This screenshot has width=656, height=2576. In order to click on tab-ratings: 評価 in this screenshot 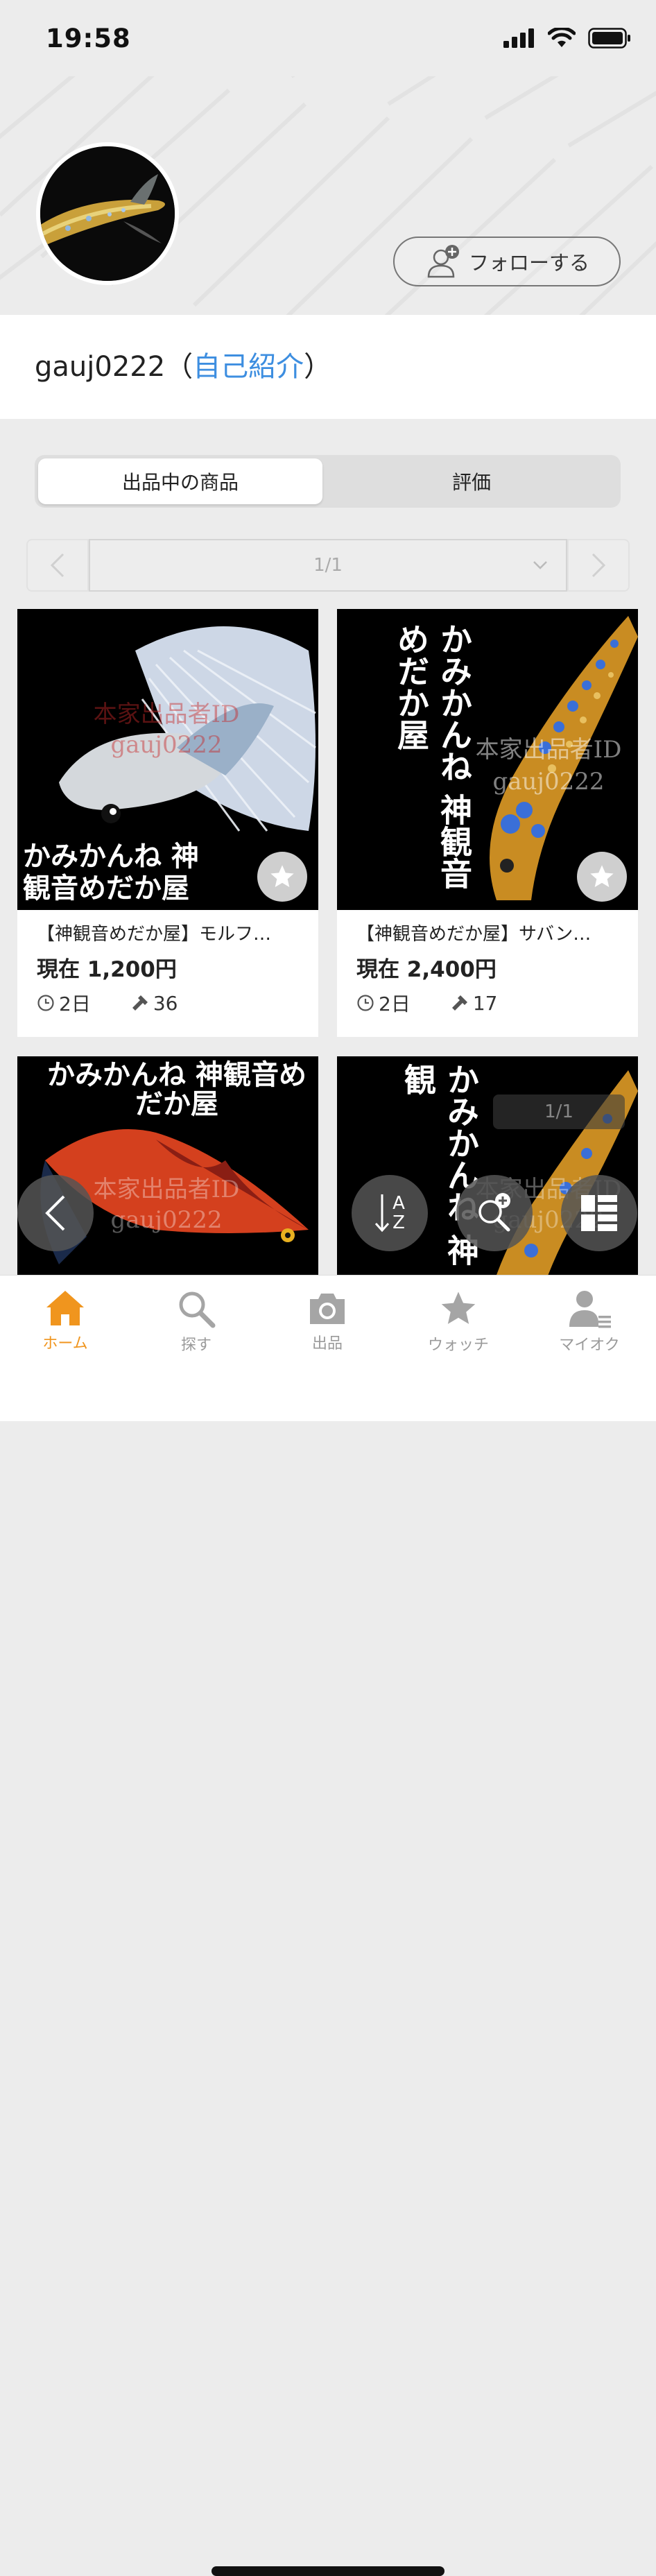, I will do `click(471, 481)`.